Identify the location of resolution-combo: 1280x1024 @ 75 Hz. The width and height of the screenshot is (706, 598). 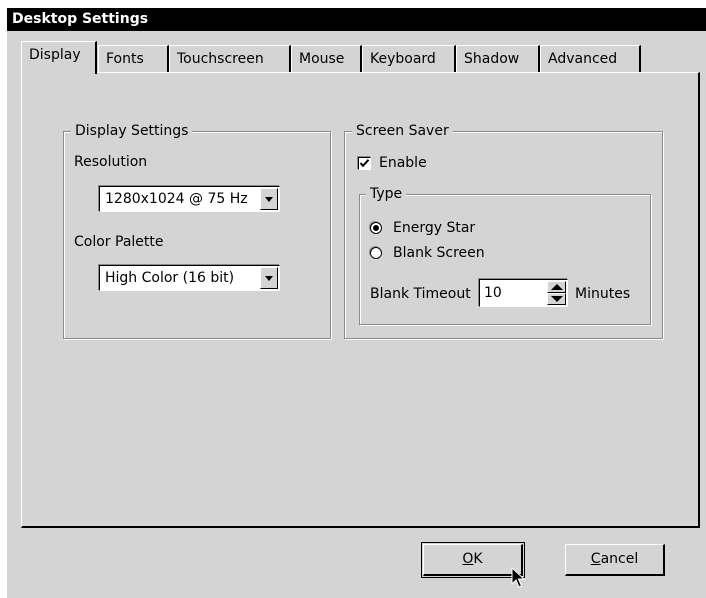
(189, 199).